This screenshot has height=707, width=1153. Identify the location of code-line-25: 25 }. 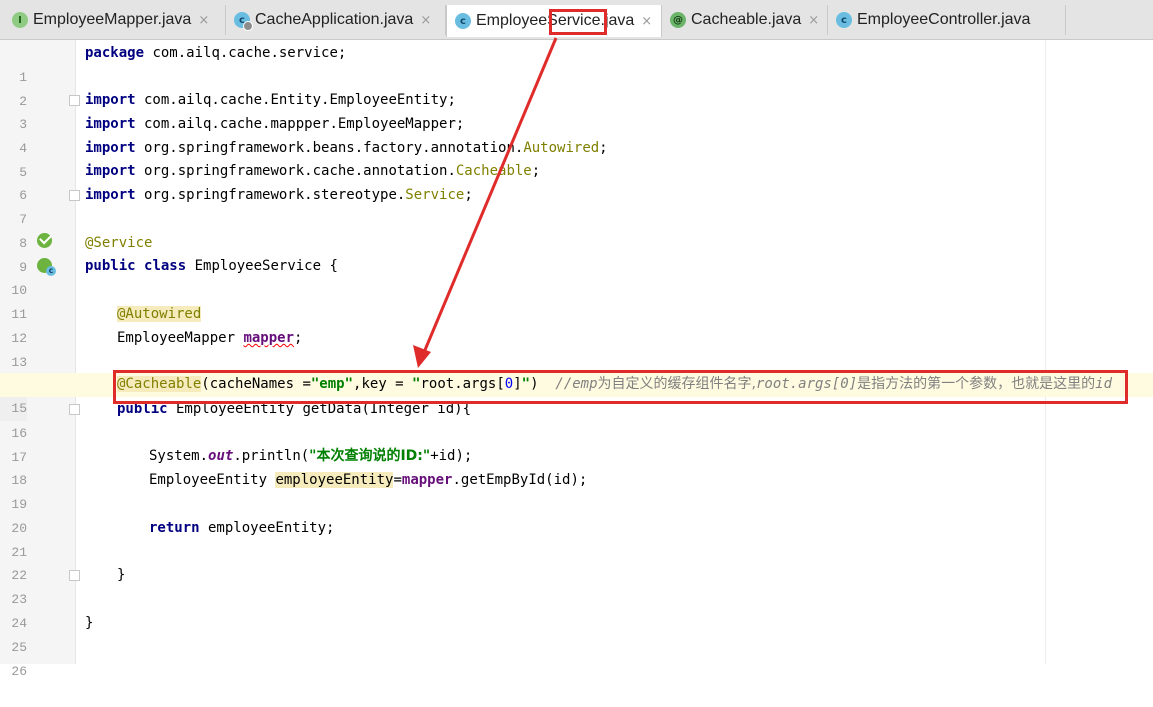
(576, 633).